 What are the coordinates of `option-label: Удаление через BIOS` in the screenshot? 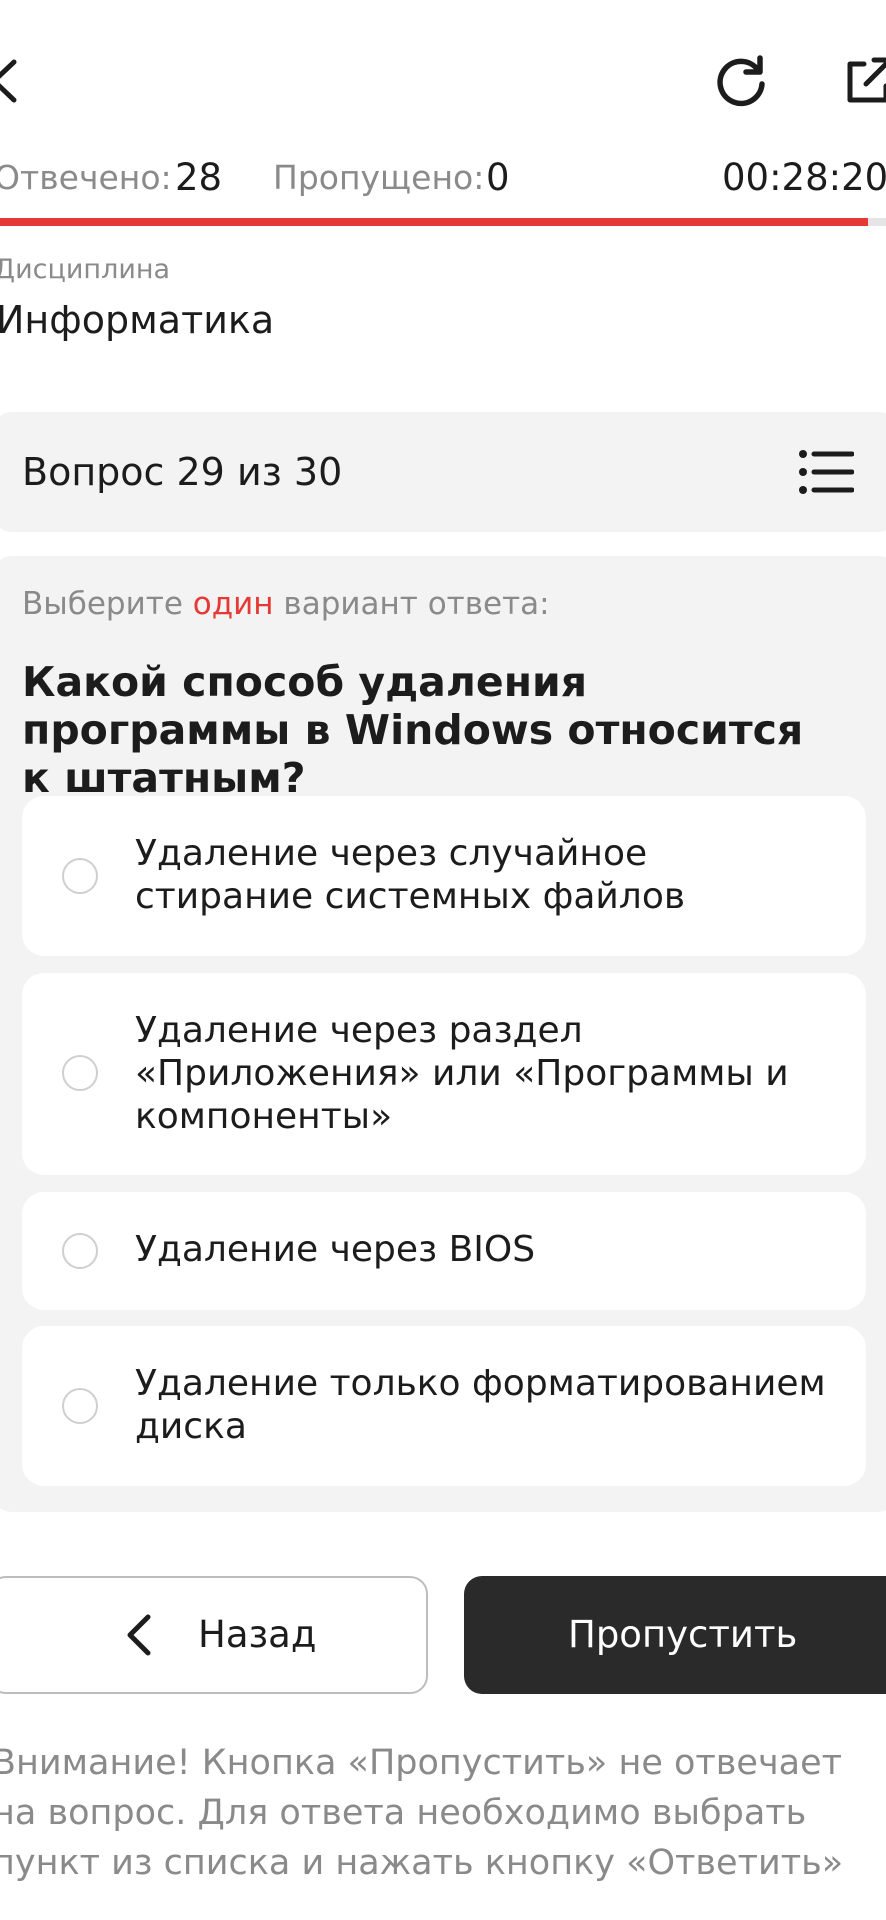 It's located at (335, 1249).